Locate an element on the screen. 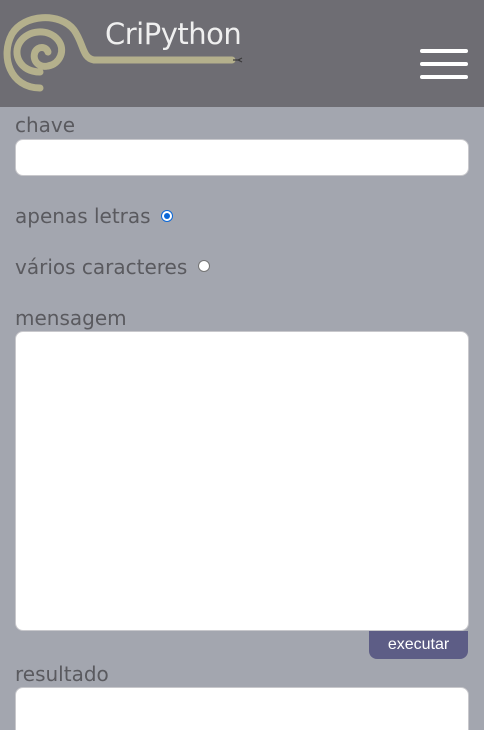 This screenshot has height=730, width=484. result-label: resultado is located at coordinates (62, 674).